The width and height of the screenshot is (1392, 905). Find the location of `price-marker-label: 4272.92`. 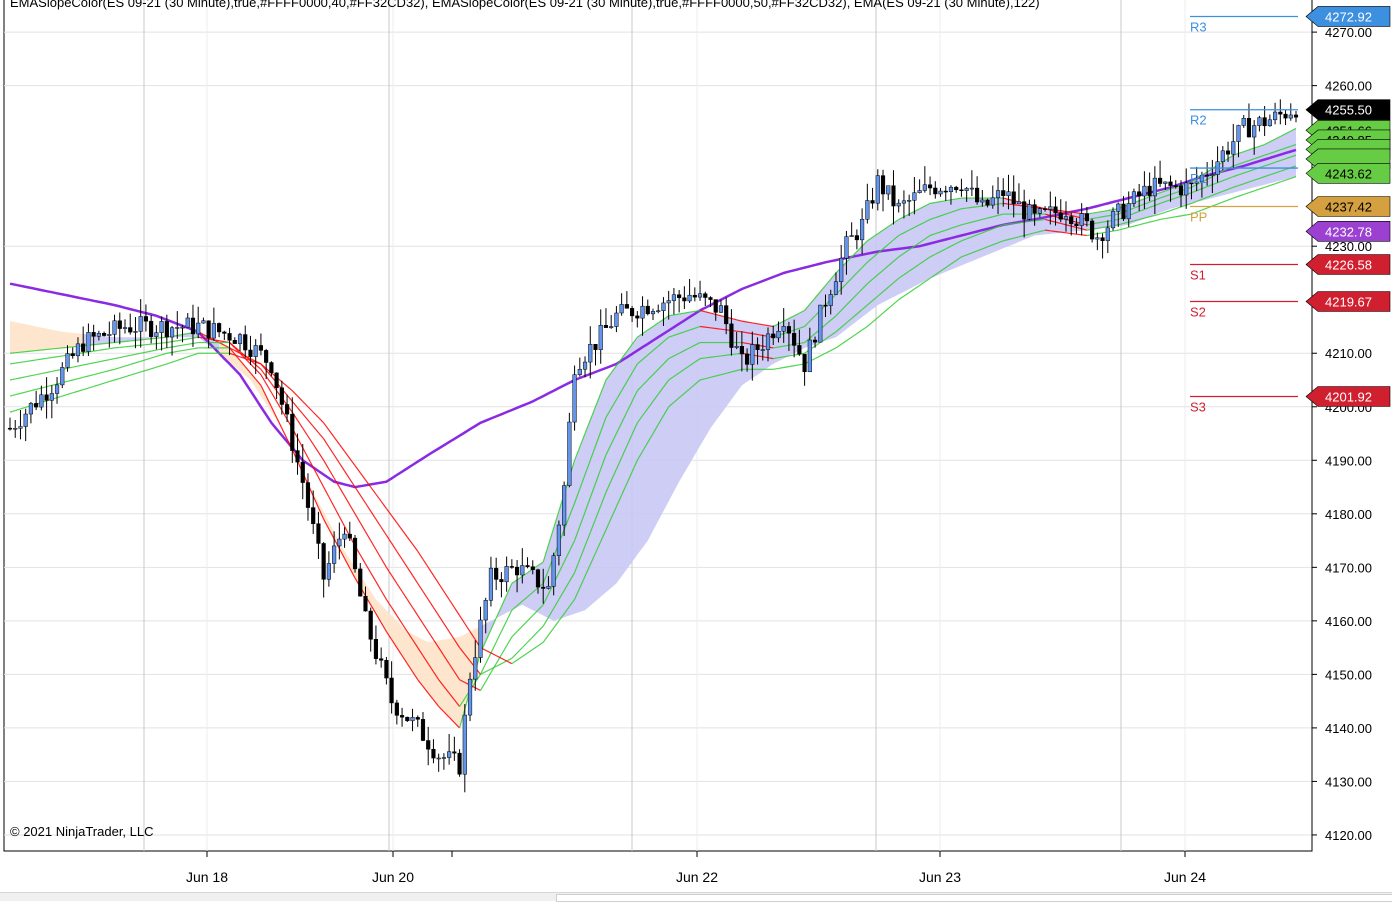

price-marker-label: 4272.92 is located at coordinates (1348, 16).